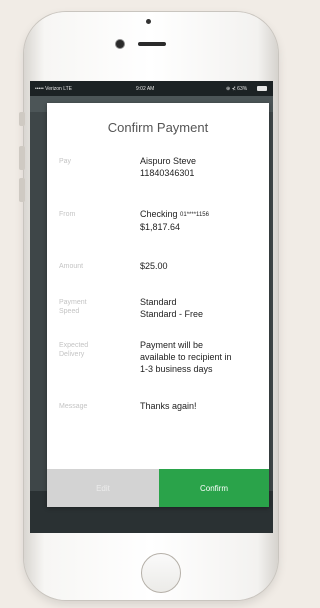 Image resolution: width=320 pixels, height=608 pixels. I want to click on expected-delivery-label: Expected Delivery, so click(74, 350).